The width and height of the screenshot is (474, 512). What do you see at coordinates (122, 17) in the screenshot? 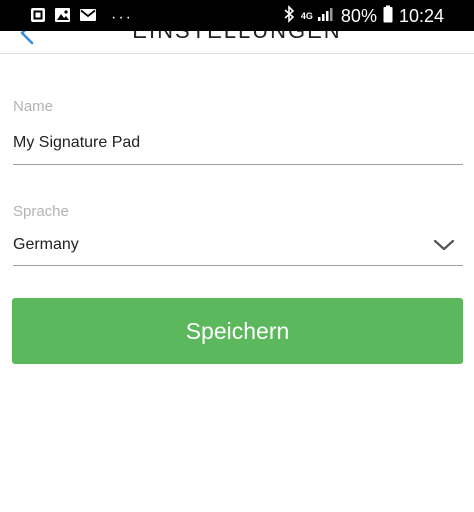
I see `more-notifications-icon: ···` at bounding box center [122, 17].